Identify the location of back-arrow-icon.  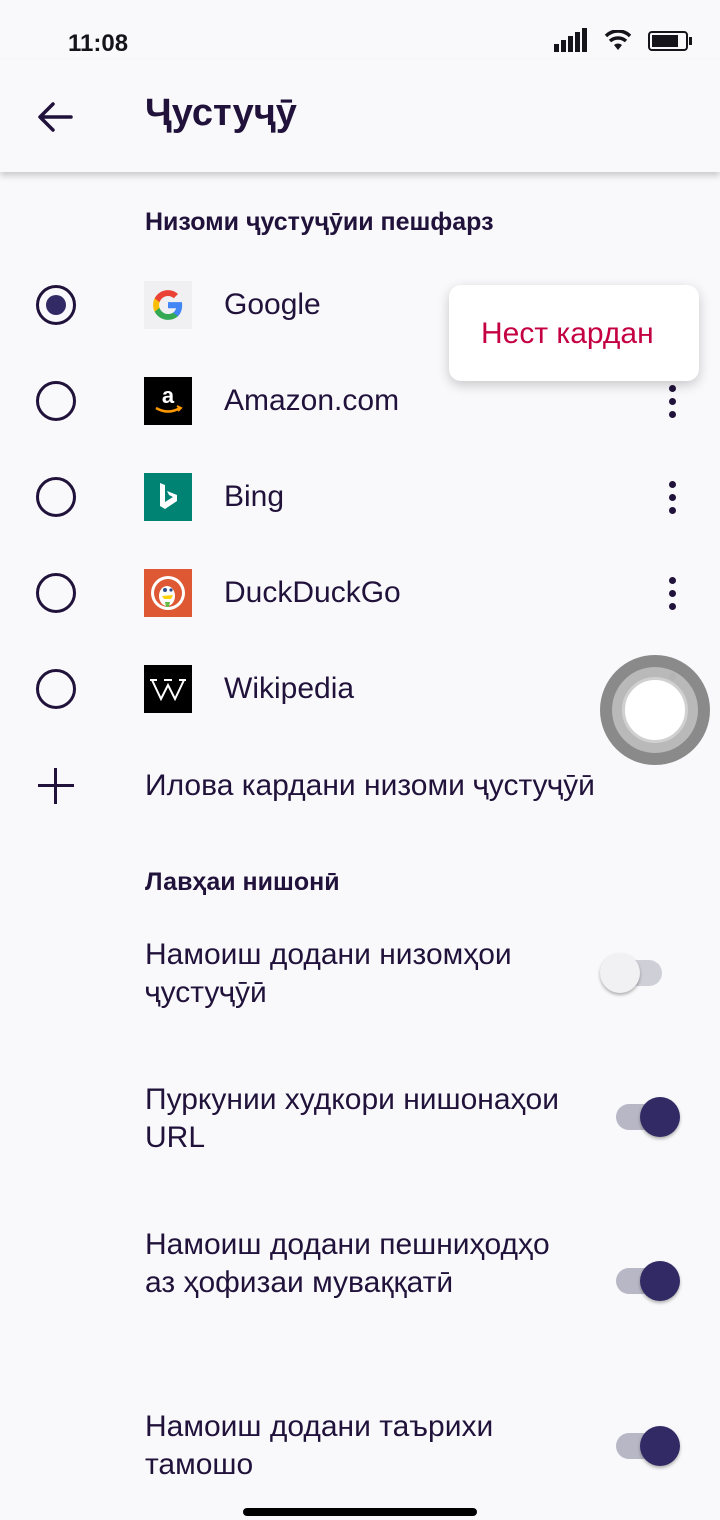
(55, 117).